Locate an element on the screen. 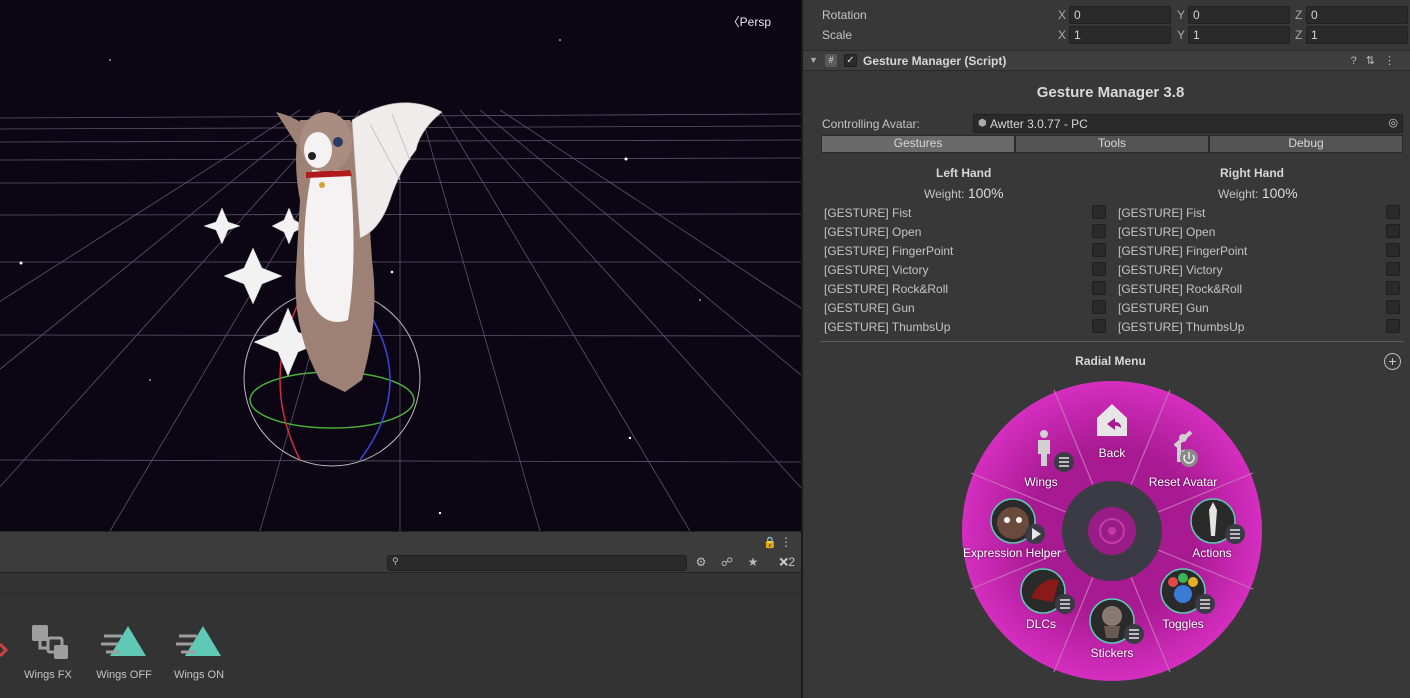  radial-item-actions: Actions is located at coordinates (1212, 553).